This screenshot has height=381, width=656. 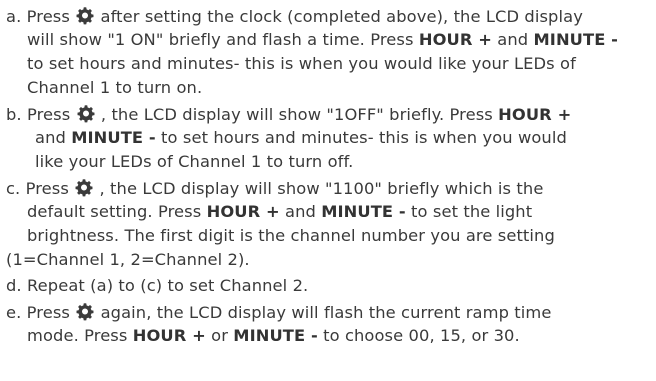 I want to click on instruction-text: (1=Channel 1, 2=Channel 2)., so click(x=128, y=259).